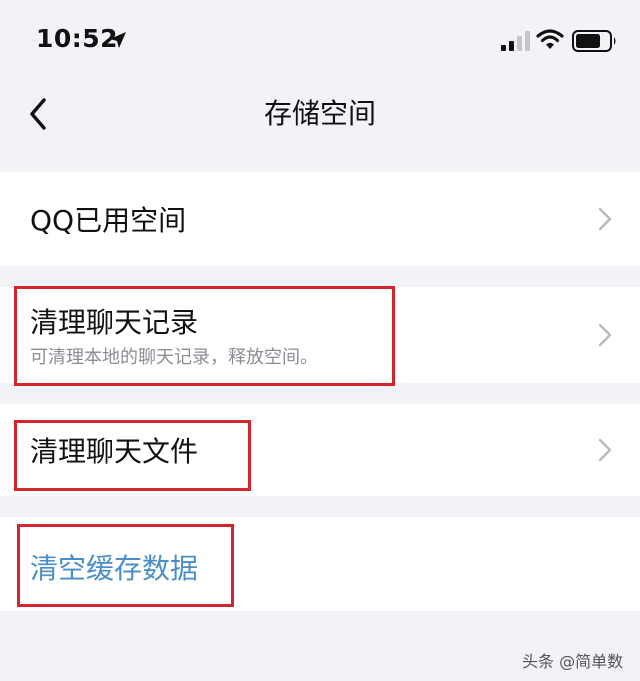 The height and width of the screenshot is (681, 640). I want to click on battery-icon, so click(594, 41).